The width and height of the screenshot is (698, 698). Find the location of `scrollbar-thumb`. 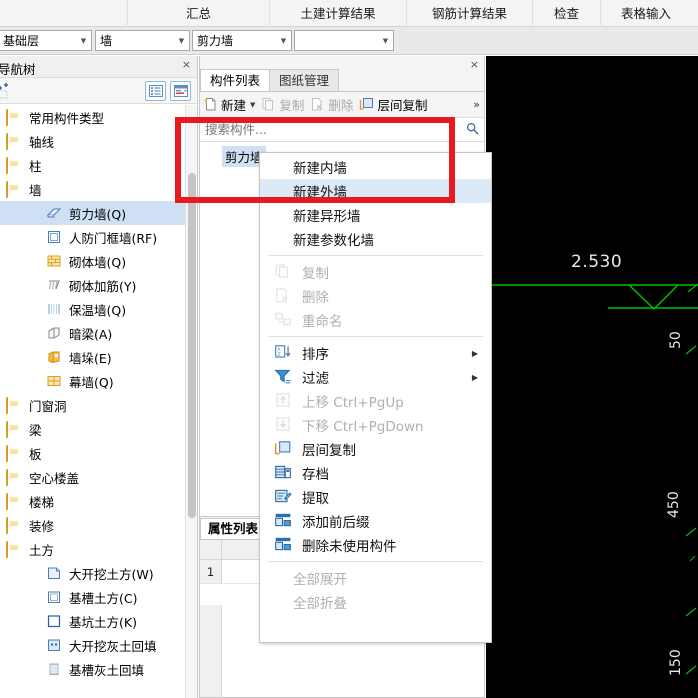

scrollbar-thumb is located at coordinates (192, 345).